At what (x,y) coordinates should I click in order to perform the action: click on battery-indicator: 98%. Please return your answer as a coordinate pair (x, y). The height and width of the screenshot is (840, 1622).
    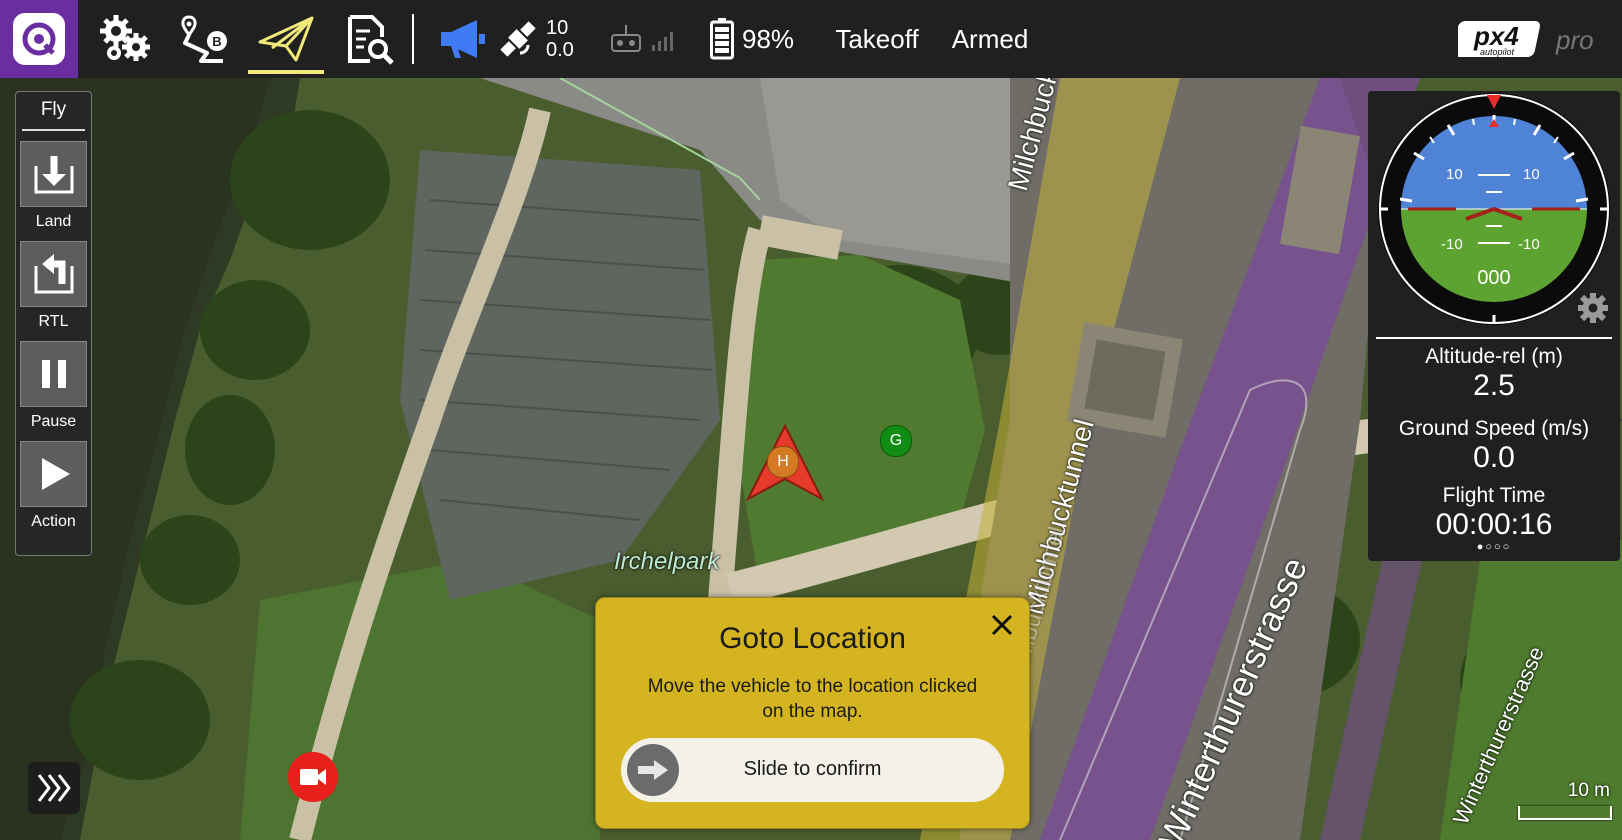
    Looking at the image, I should click on (760, 39).